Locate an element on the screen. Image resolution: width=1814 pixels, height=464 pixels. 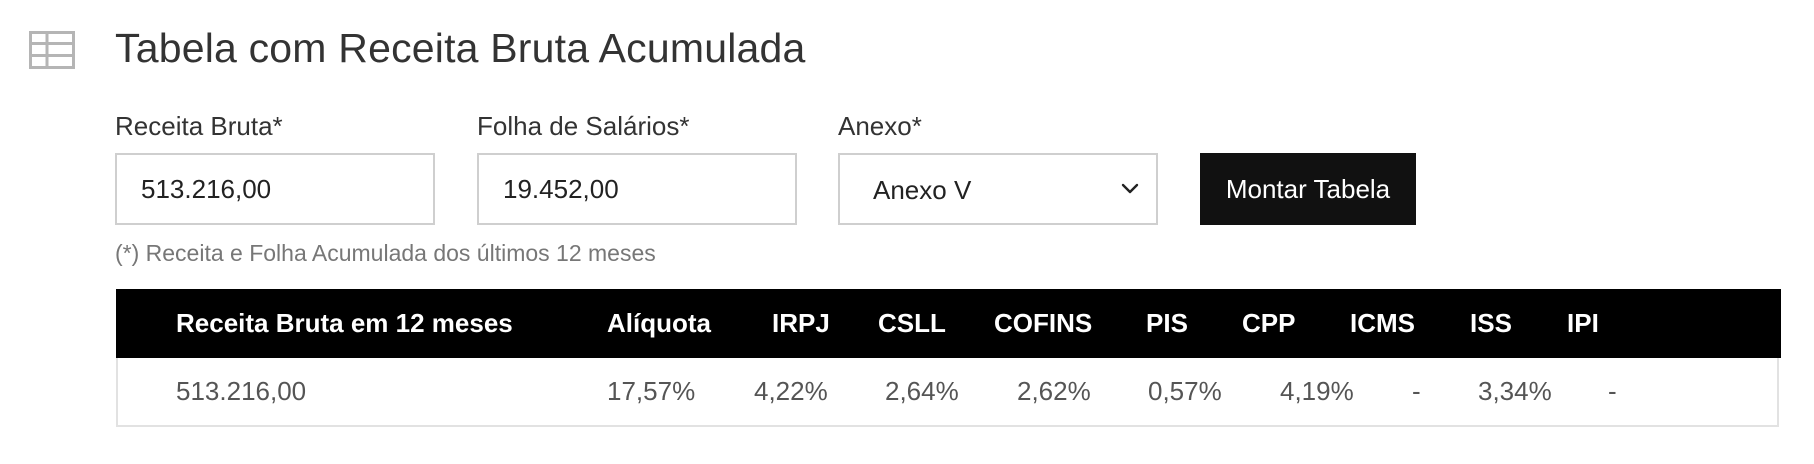
column-header-receita: Receita Bruta em 12 meses is located at coordinates (344, 323).